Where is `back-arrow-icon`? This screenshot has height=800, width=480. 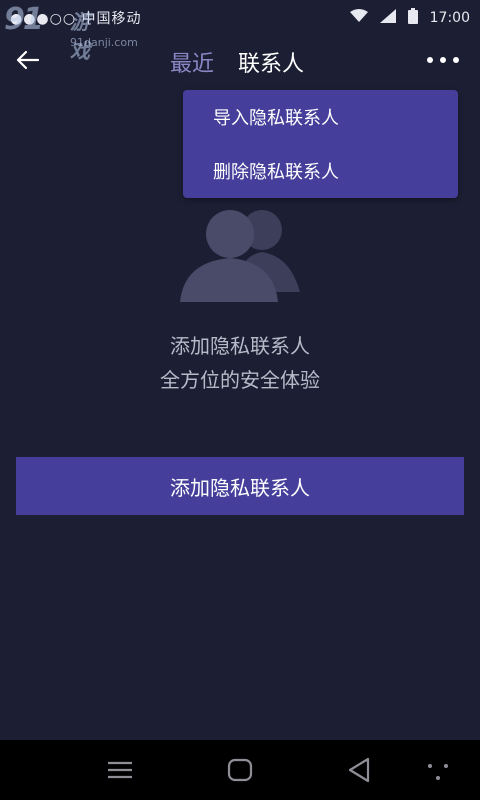 back-arrow-icon is located at coordinates (28, 60).